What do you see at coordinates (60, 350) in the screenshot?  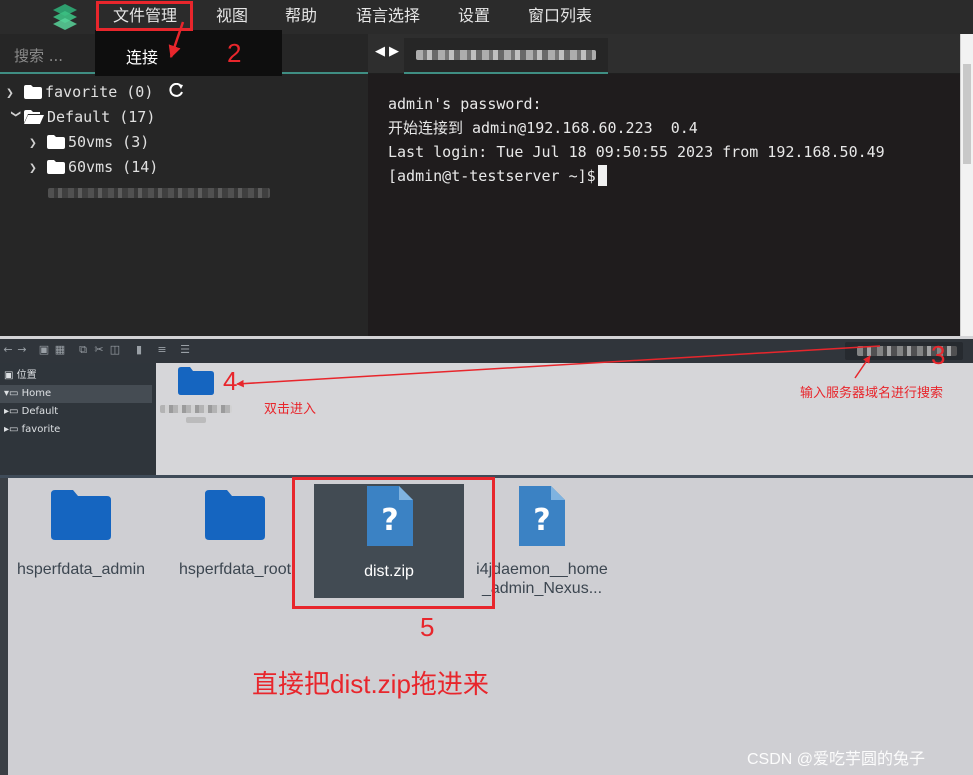 I see `new-file-icon: ▦` at bounding box center [60, 350].